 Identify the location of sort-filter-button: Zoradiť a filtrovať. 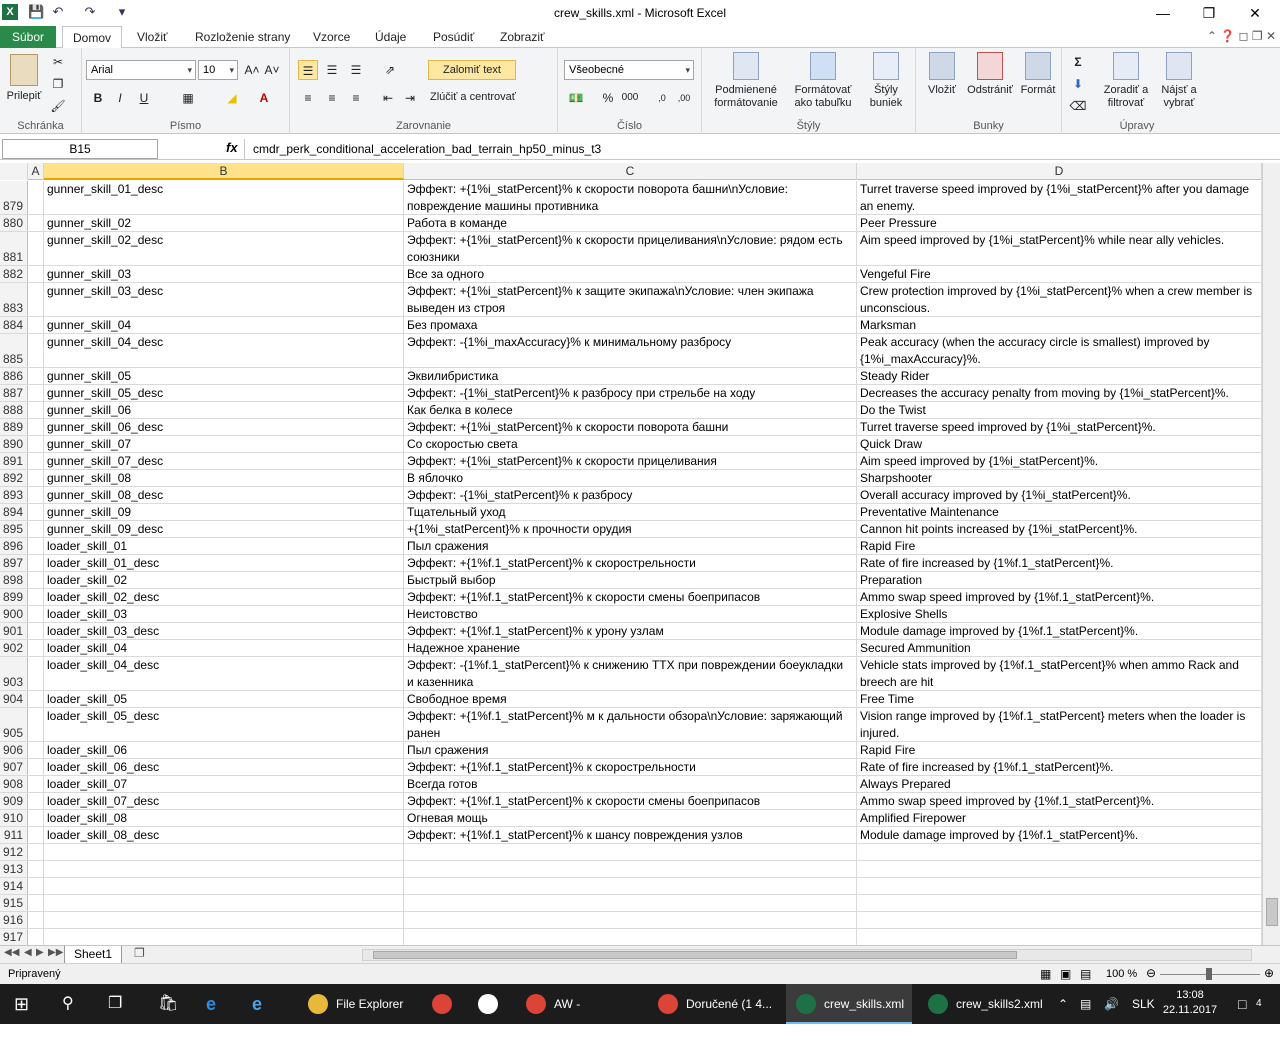
(1126, 81).